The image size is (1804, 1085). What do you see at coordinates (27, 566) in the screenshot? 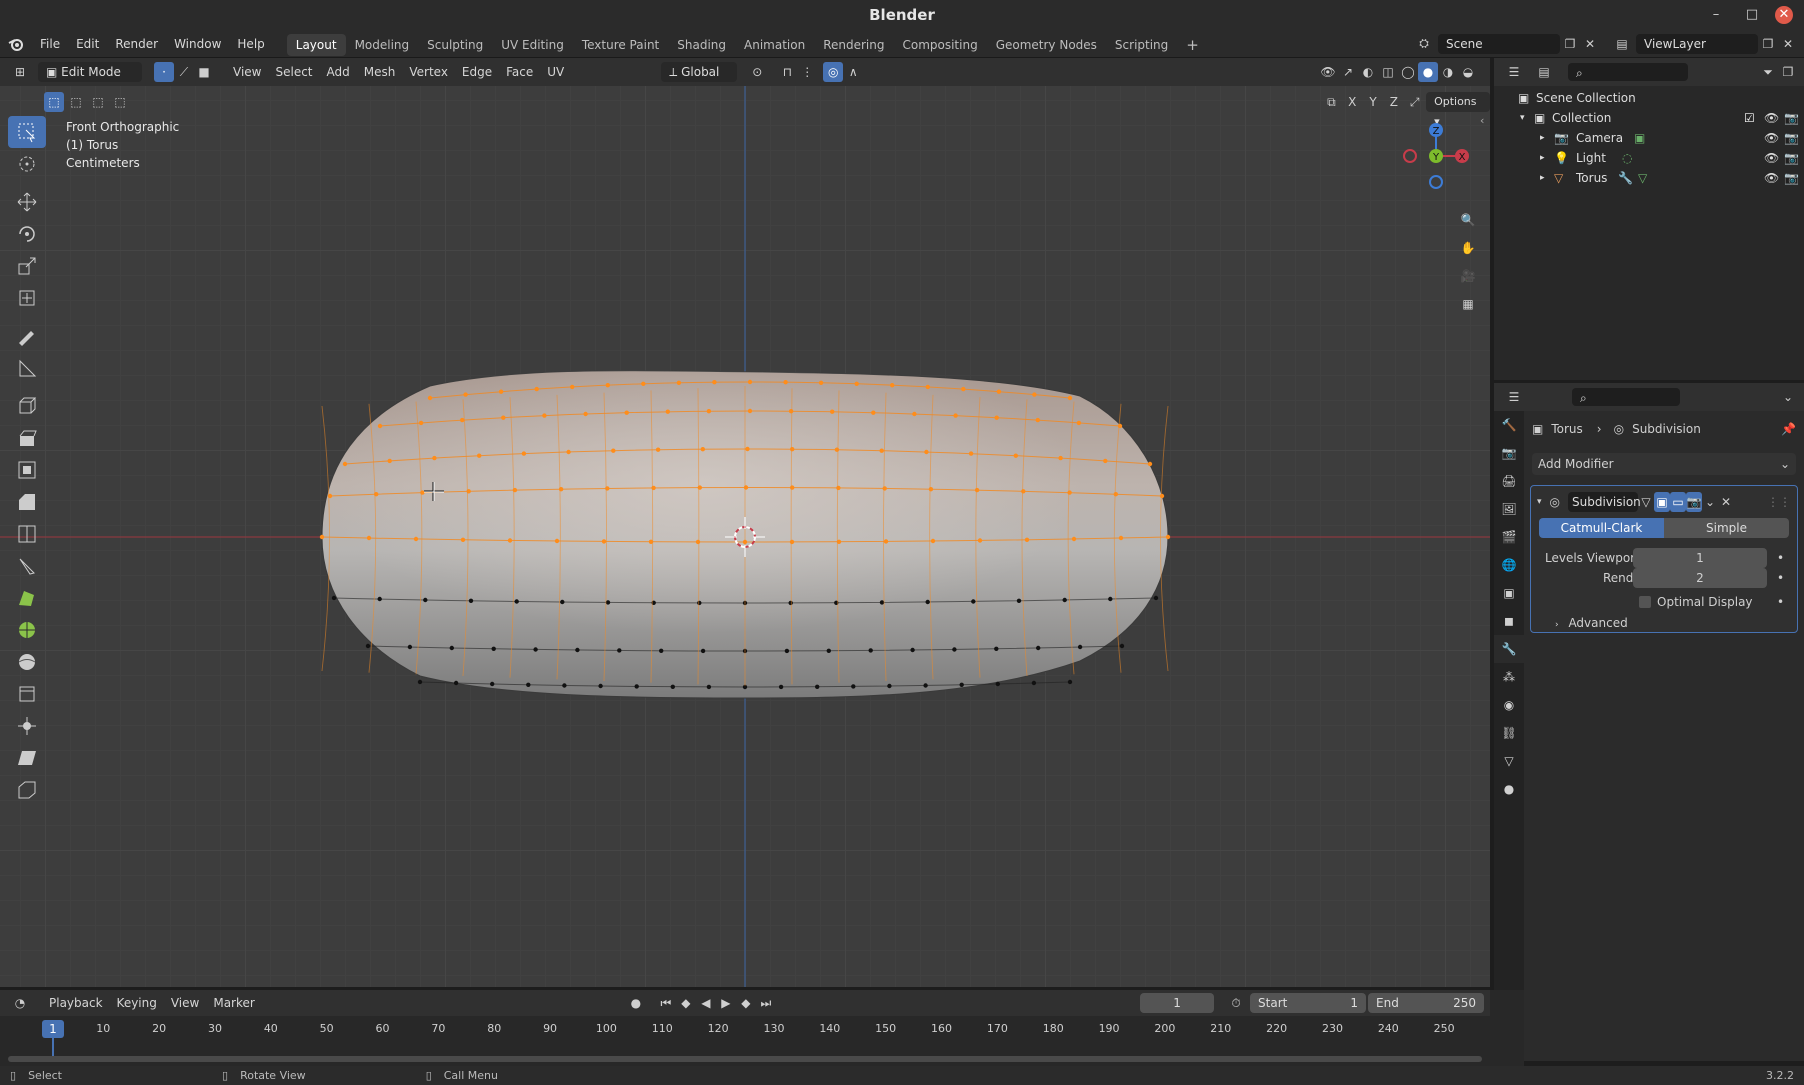
I see `knife-tool-icon` at bounding box center [27, 566].